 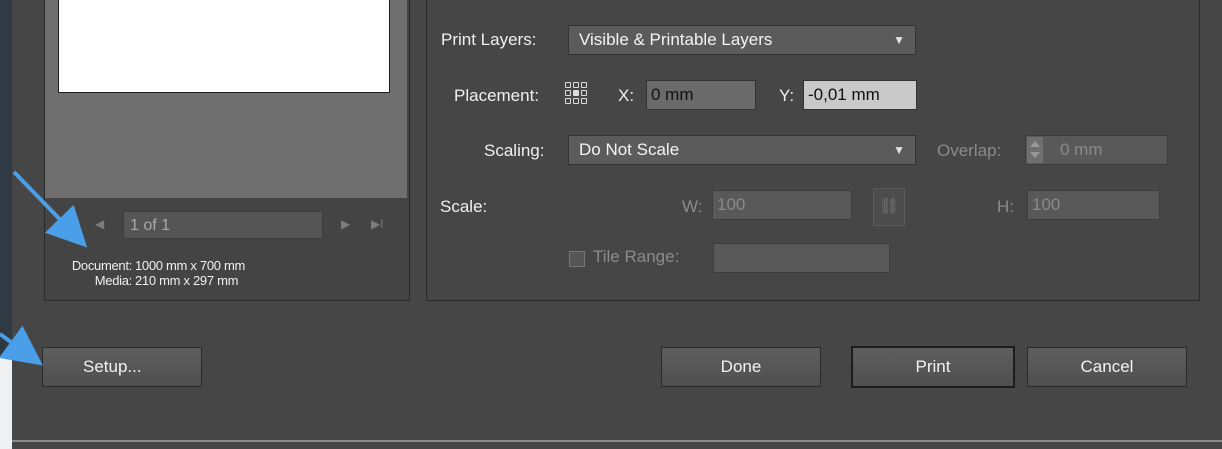 I want to click on annotation-arrows, so click(x=44, y=268).